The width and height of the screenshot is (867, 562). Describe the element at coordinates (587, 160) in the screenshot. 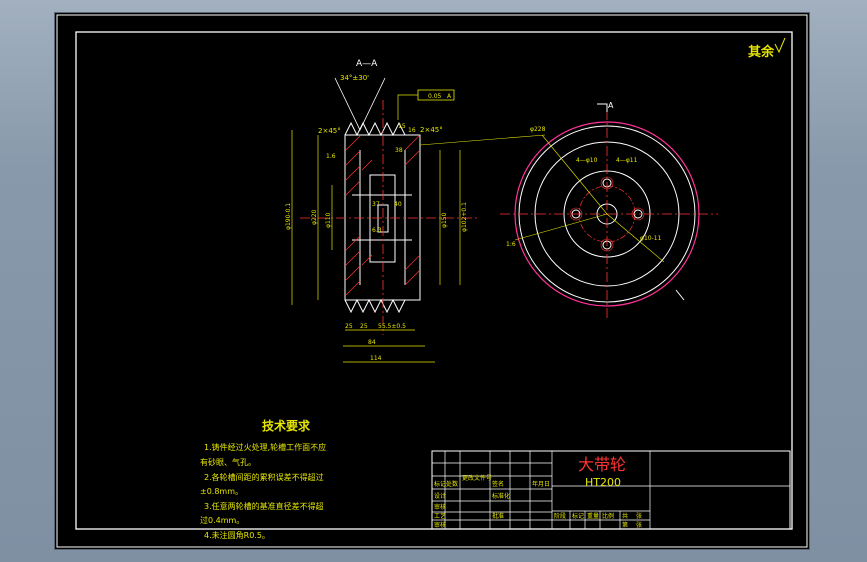

I see `side-dim-4phi: 4—φ10` at that location.